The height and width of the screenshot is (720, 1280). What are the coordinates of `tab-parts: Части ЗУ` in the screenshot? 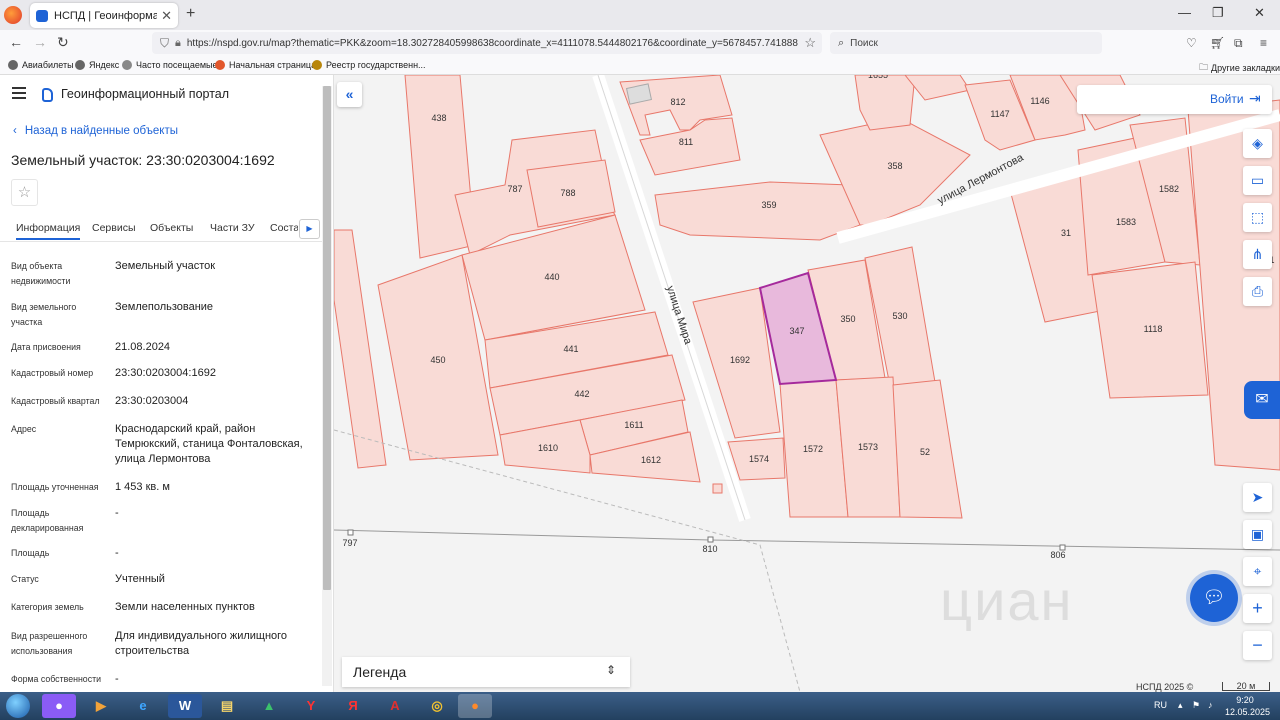 It's located at (232, 228).